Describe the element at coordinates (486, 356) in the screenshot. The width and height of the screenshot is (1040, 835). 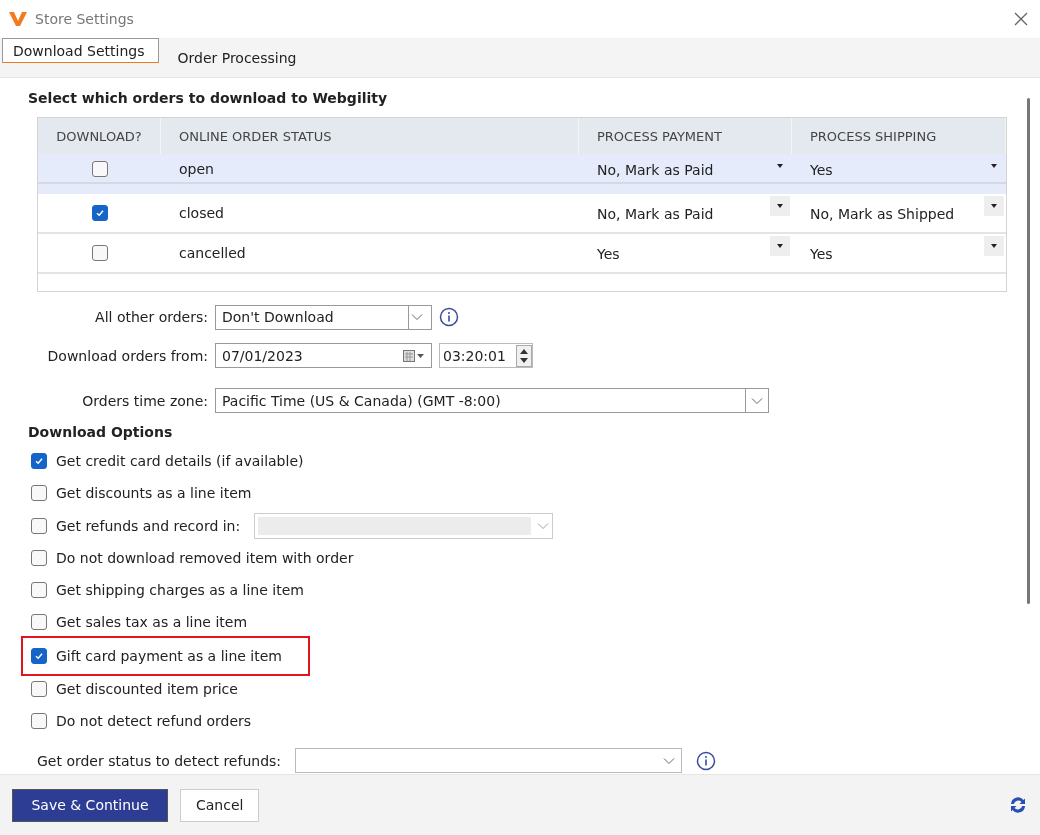
I see `time-field: 03:20:01` at that location.